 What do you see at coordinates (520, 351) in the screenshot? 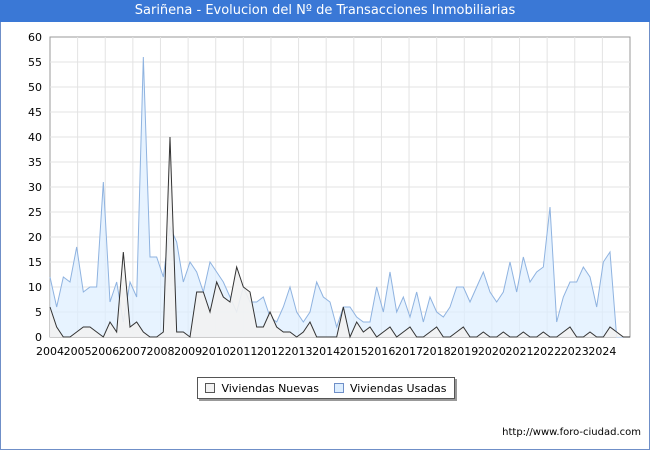
I see `x-tick-label: 2021` at bounding box center [520, 351].